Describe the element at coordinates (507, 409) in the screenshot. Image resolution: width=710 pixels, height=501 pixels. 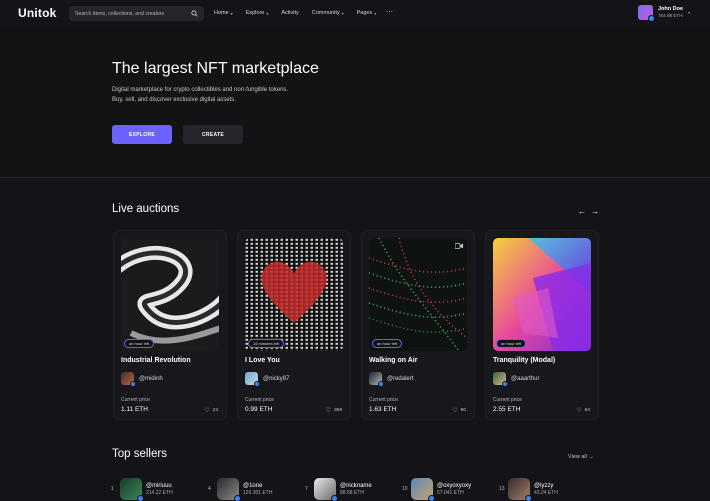
I see `price-value: 2.55 ETH` at that location.